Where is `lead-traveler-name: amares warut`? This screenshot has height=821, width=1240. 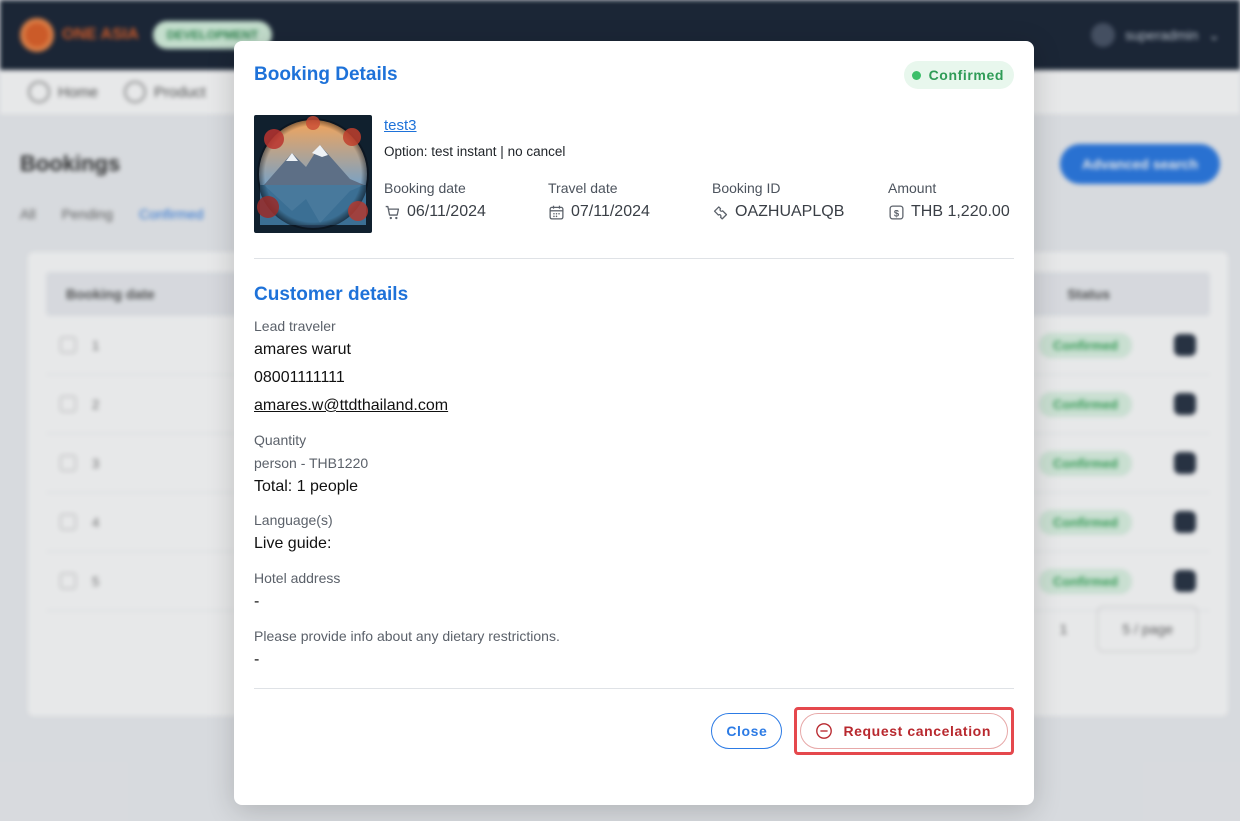
lead-traveler-name: amares warut is located at coordinates (302, 349).